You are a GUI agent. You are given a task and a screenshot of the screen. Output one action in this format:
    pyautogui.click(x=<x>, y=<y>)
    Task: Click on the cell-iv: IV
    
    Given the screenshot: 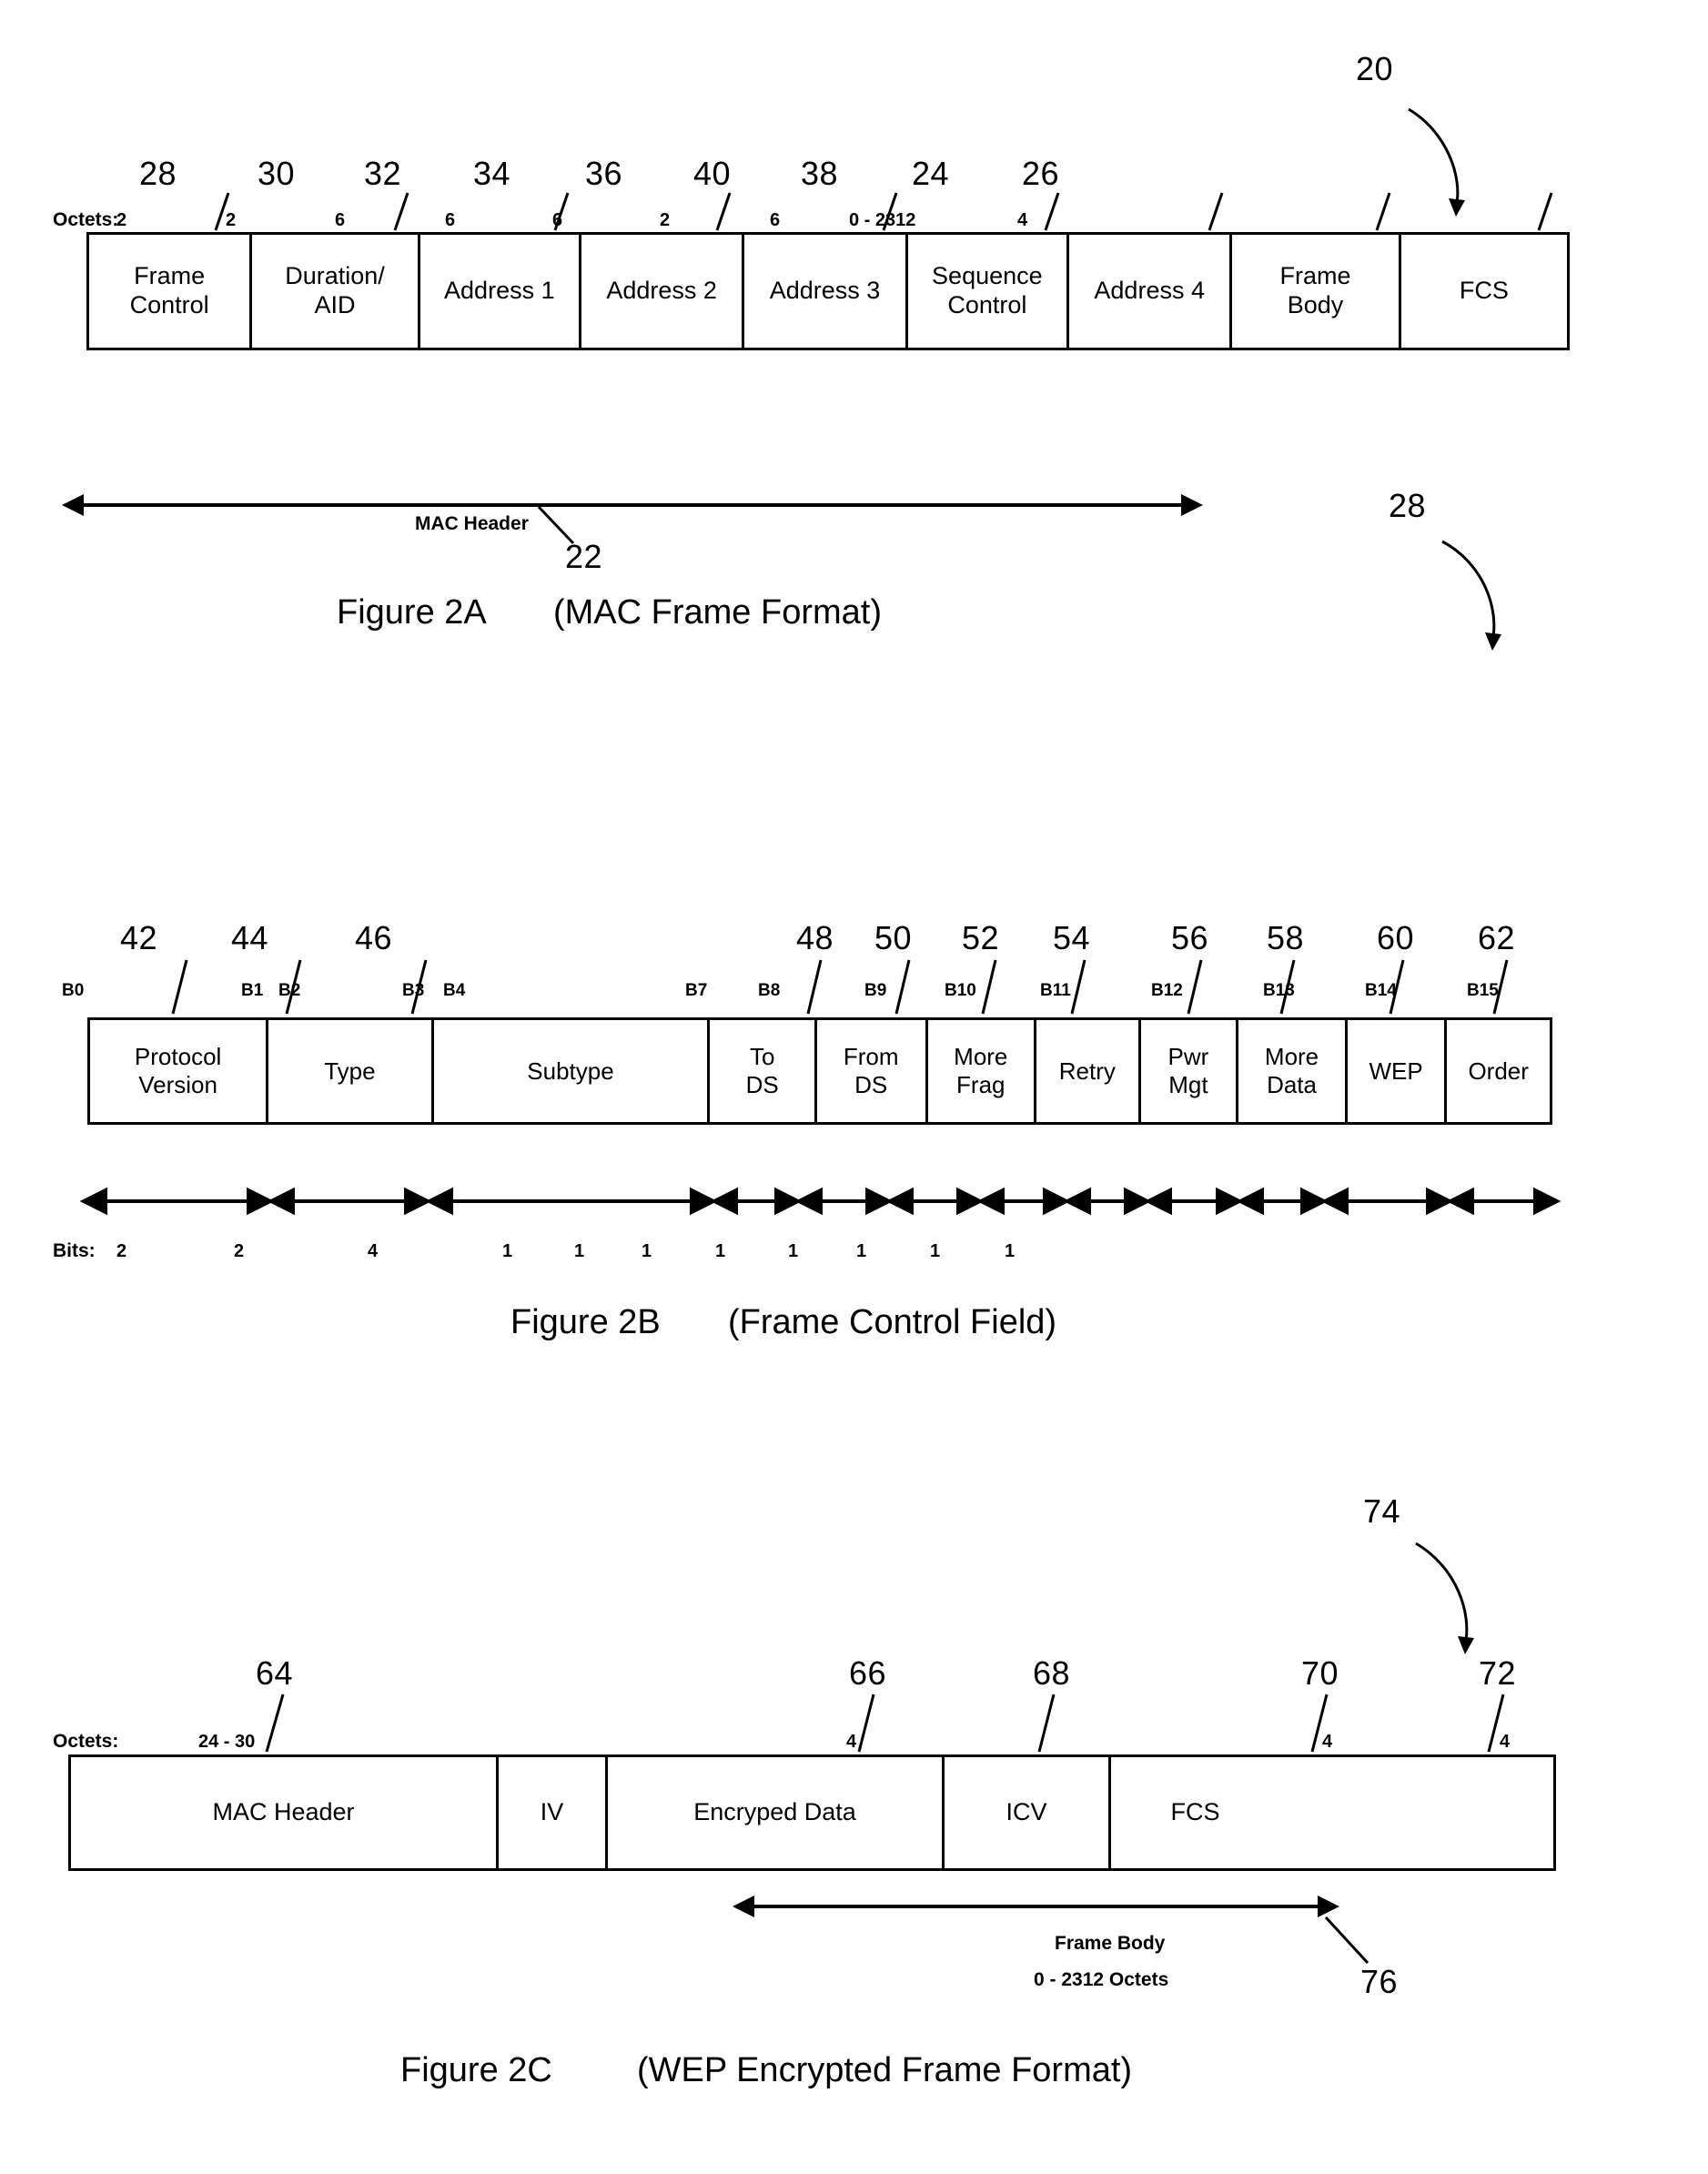 What is the action you would take?
    pyautogui.click(x=553, y=1812)
    